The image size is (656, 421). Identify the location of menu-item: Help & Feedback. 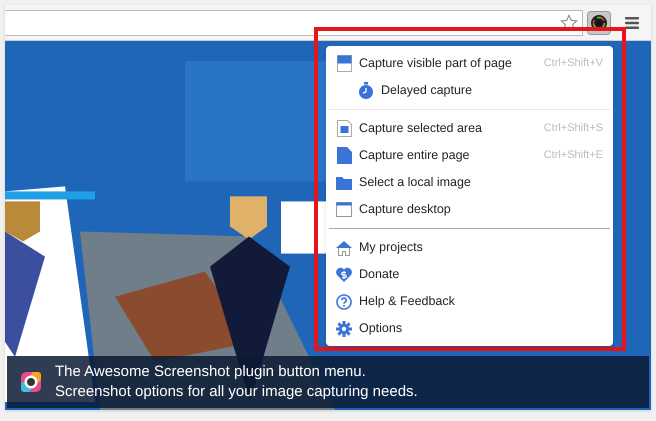
(469, 301).